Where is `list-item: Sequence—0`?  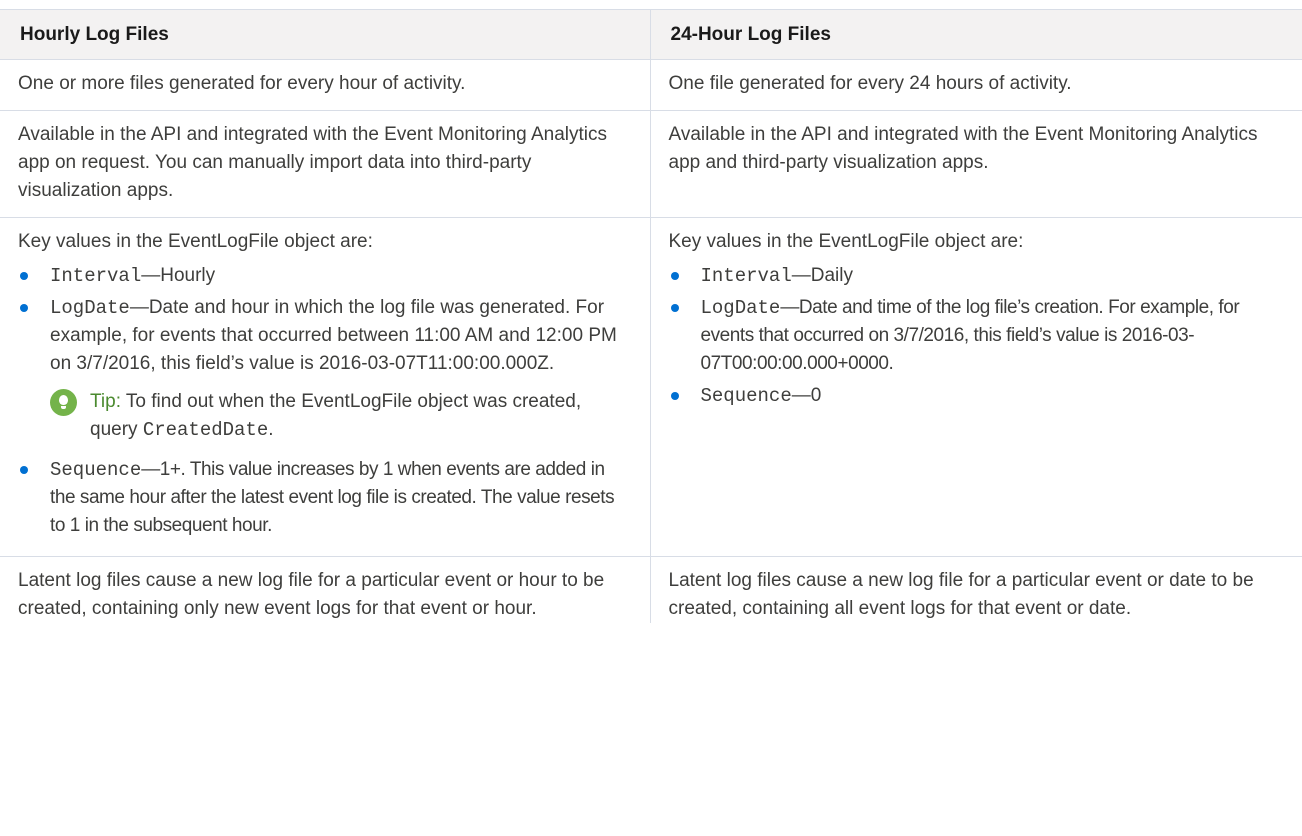
list-item: Sequence—0 is located at coordinates (977, 396).